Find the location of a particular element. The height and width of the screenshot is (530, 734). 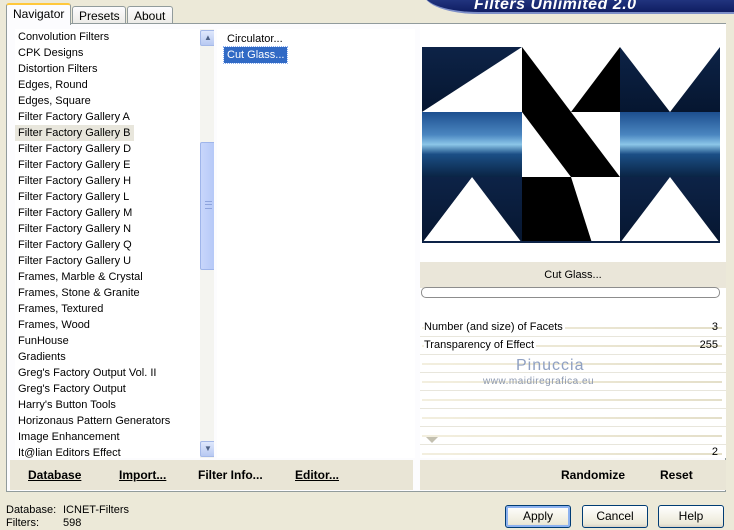

category-row: Filter Factory Gallery L is located at coordinates (114, 197).